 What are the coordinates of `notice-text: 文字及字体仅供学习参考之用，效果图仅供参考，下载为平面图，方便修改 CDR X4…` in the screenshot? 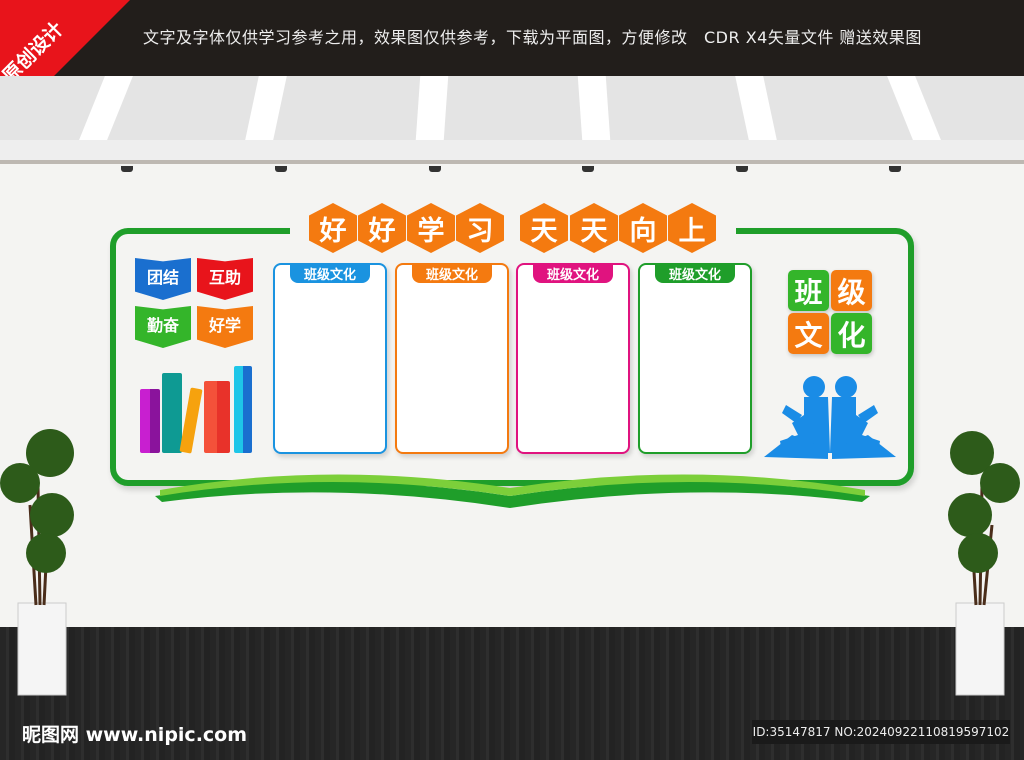 It's located at (532, 37).